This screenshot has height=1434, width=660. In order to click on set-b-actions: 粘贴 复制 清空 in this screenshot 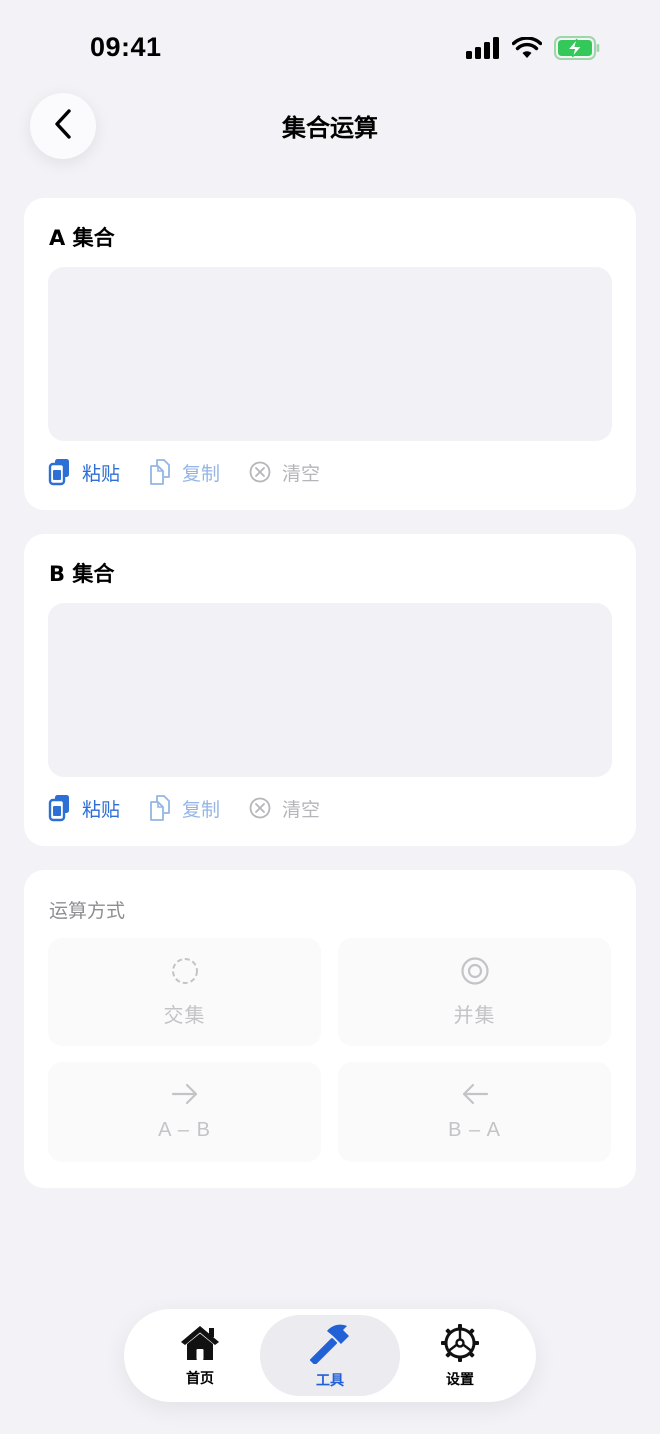, I will do `click(184, 808)`.